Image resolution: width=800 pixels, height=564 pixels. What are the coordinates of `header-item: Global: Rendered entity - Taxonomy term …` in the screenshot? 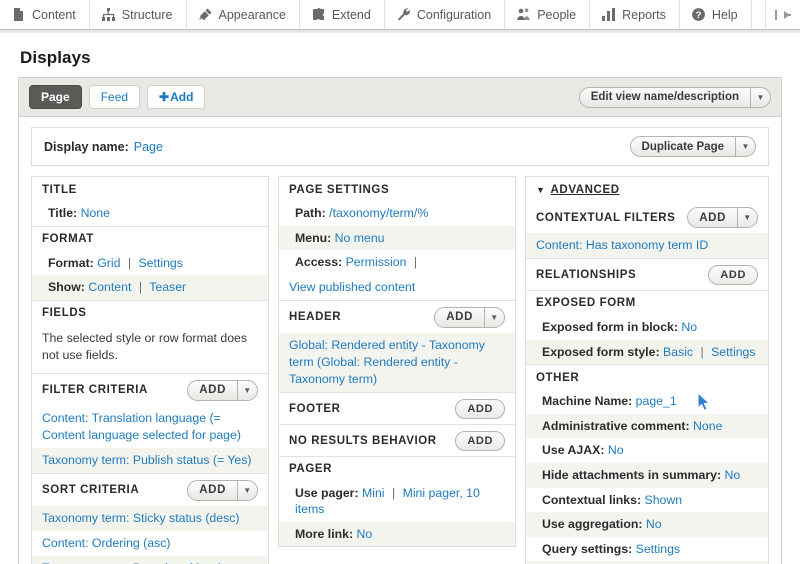 It's located at (397, 362).